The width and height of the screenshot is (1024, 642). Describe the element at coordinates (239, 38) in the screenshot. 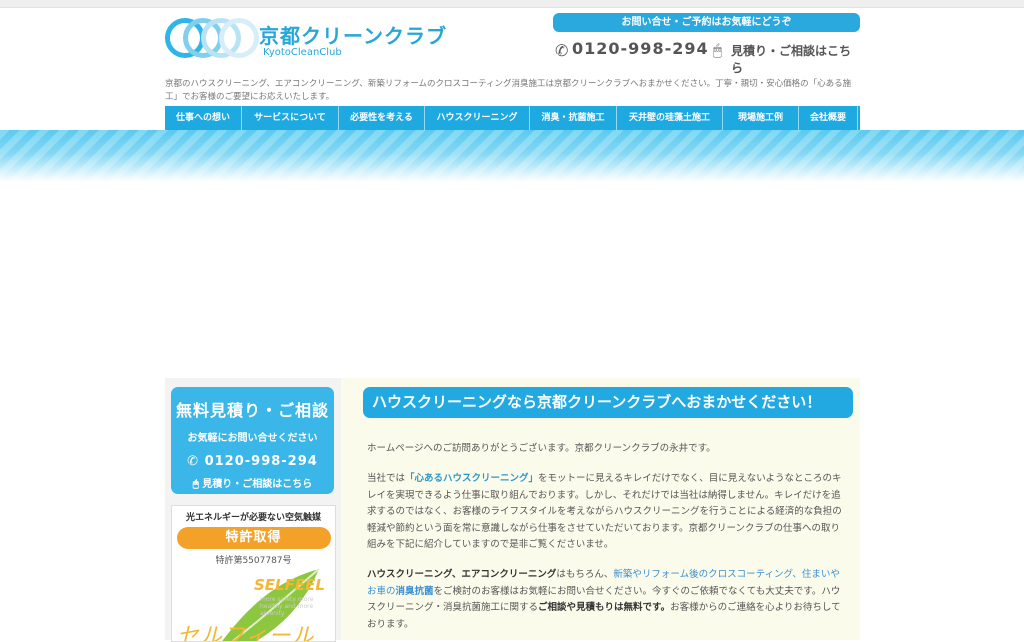

I see `logo-ring-icon` at that location.